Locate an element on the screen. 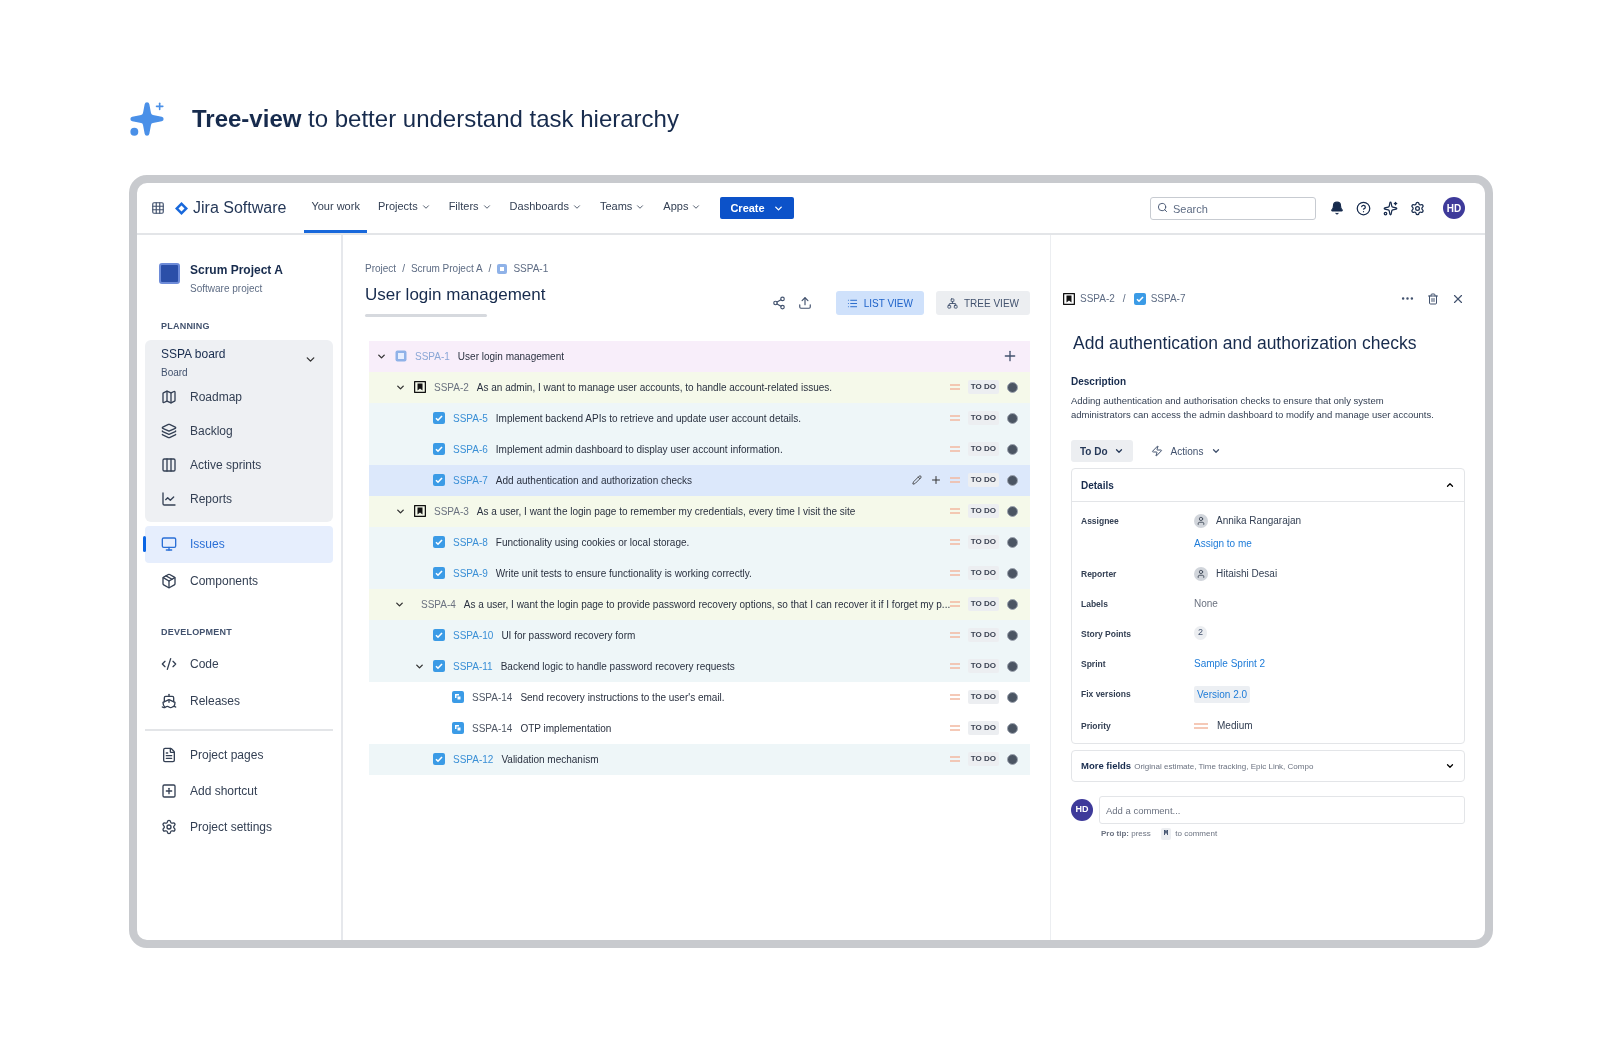 This screenshot has width=1600, height=1040. nav-tab: Projects is located at coordinates (404, 208).